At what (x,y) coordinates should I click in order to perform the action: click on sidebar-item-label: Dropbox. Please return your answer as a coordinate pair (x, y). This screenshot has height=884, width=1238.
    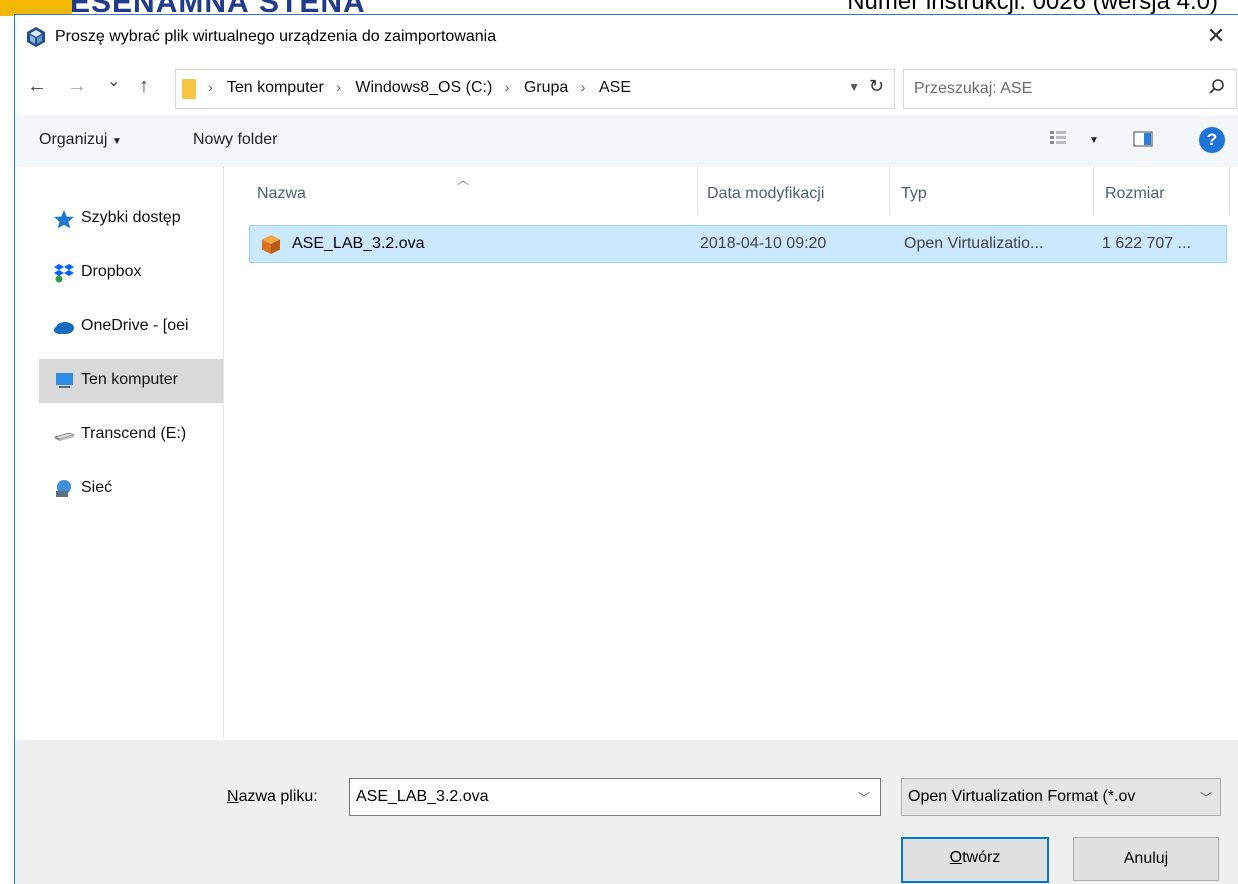
    Looking at the image, I should click on (111, 271).